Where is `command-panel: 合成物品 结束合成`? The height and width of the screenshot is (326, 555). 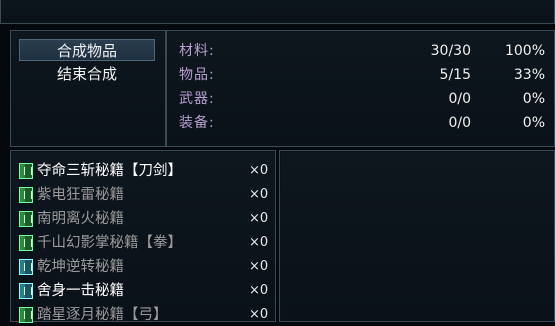
command-panel: 合成物品 结束合成 is located at coordinates (88, 88).